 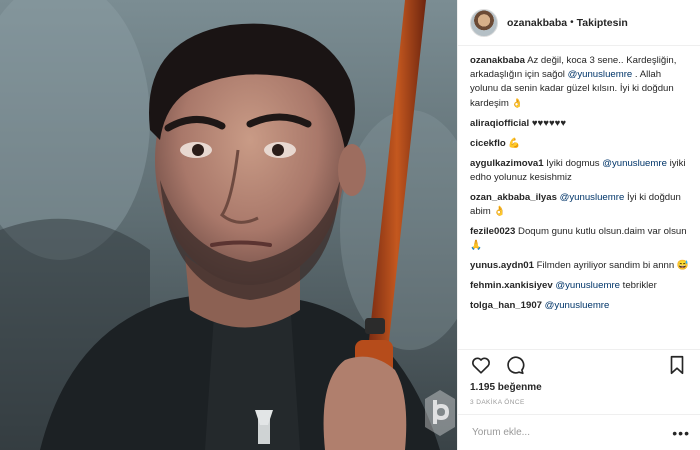 I want to click on heart-icon, so click(x=481, y=365).